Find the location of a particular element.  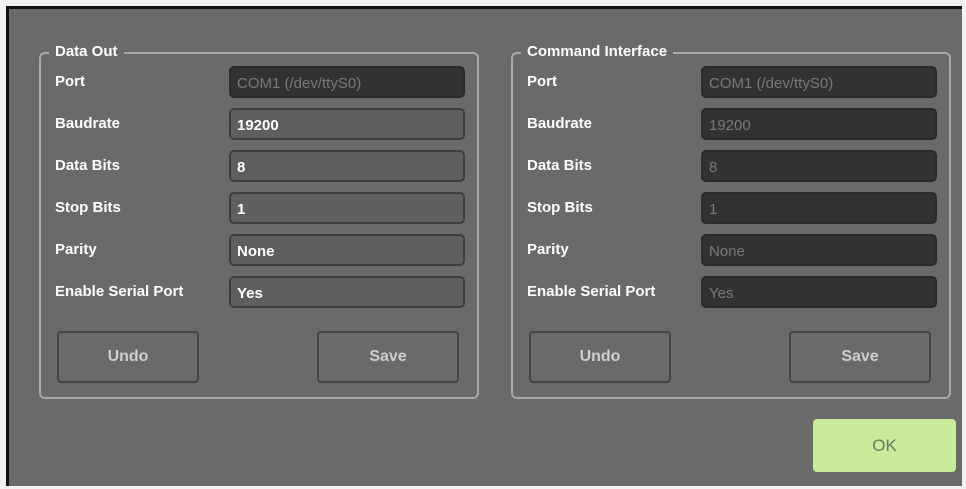

data-out-port-row: Port COM1 (/dev/ttyS0) is located at coordinates (259, 82).